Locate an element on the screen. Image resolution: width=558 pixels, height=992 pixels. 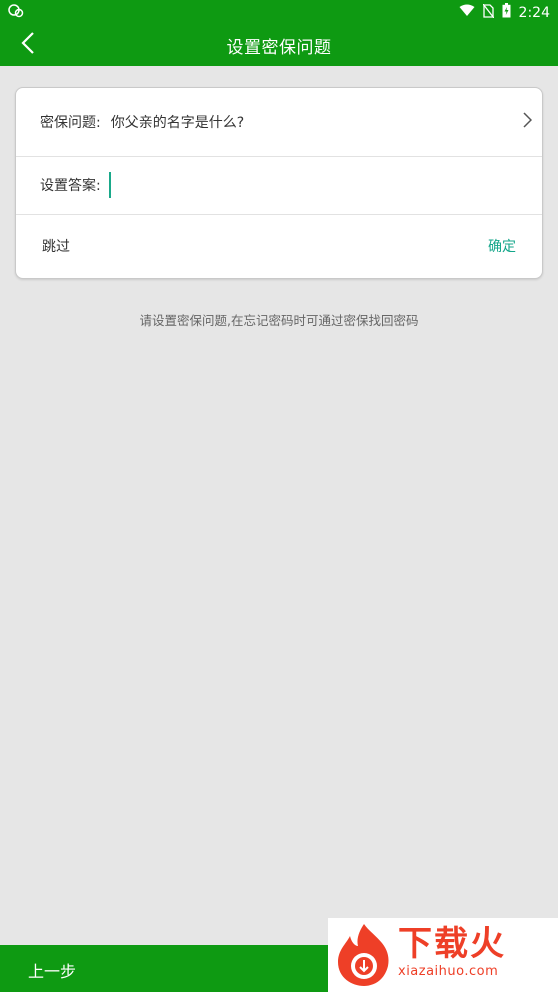
question-label: 密保问题: is located at coordinates (70, 123).